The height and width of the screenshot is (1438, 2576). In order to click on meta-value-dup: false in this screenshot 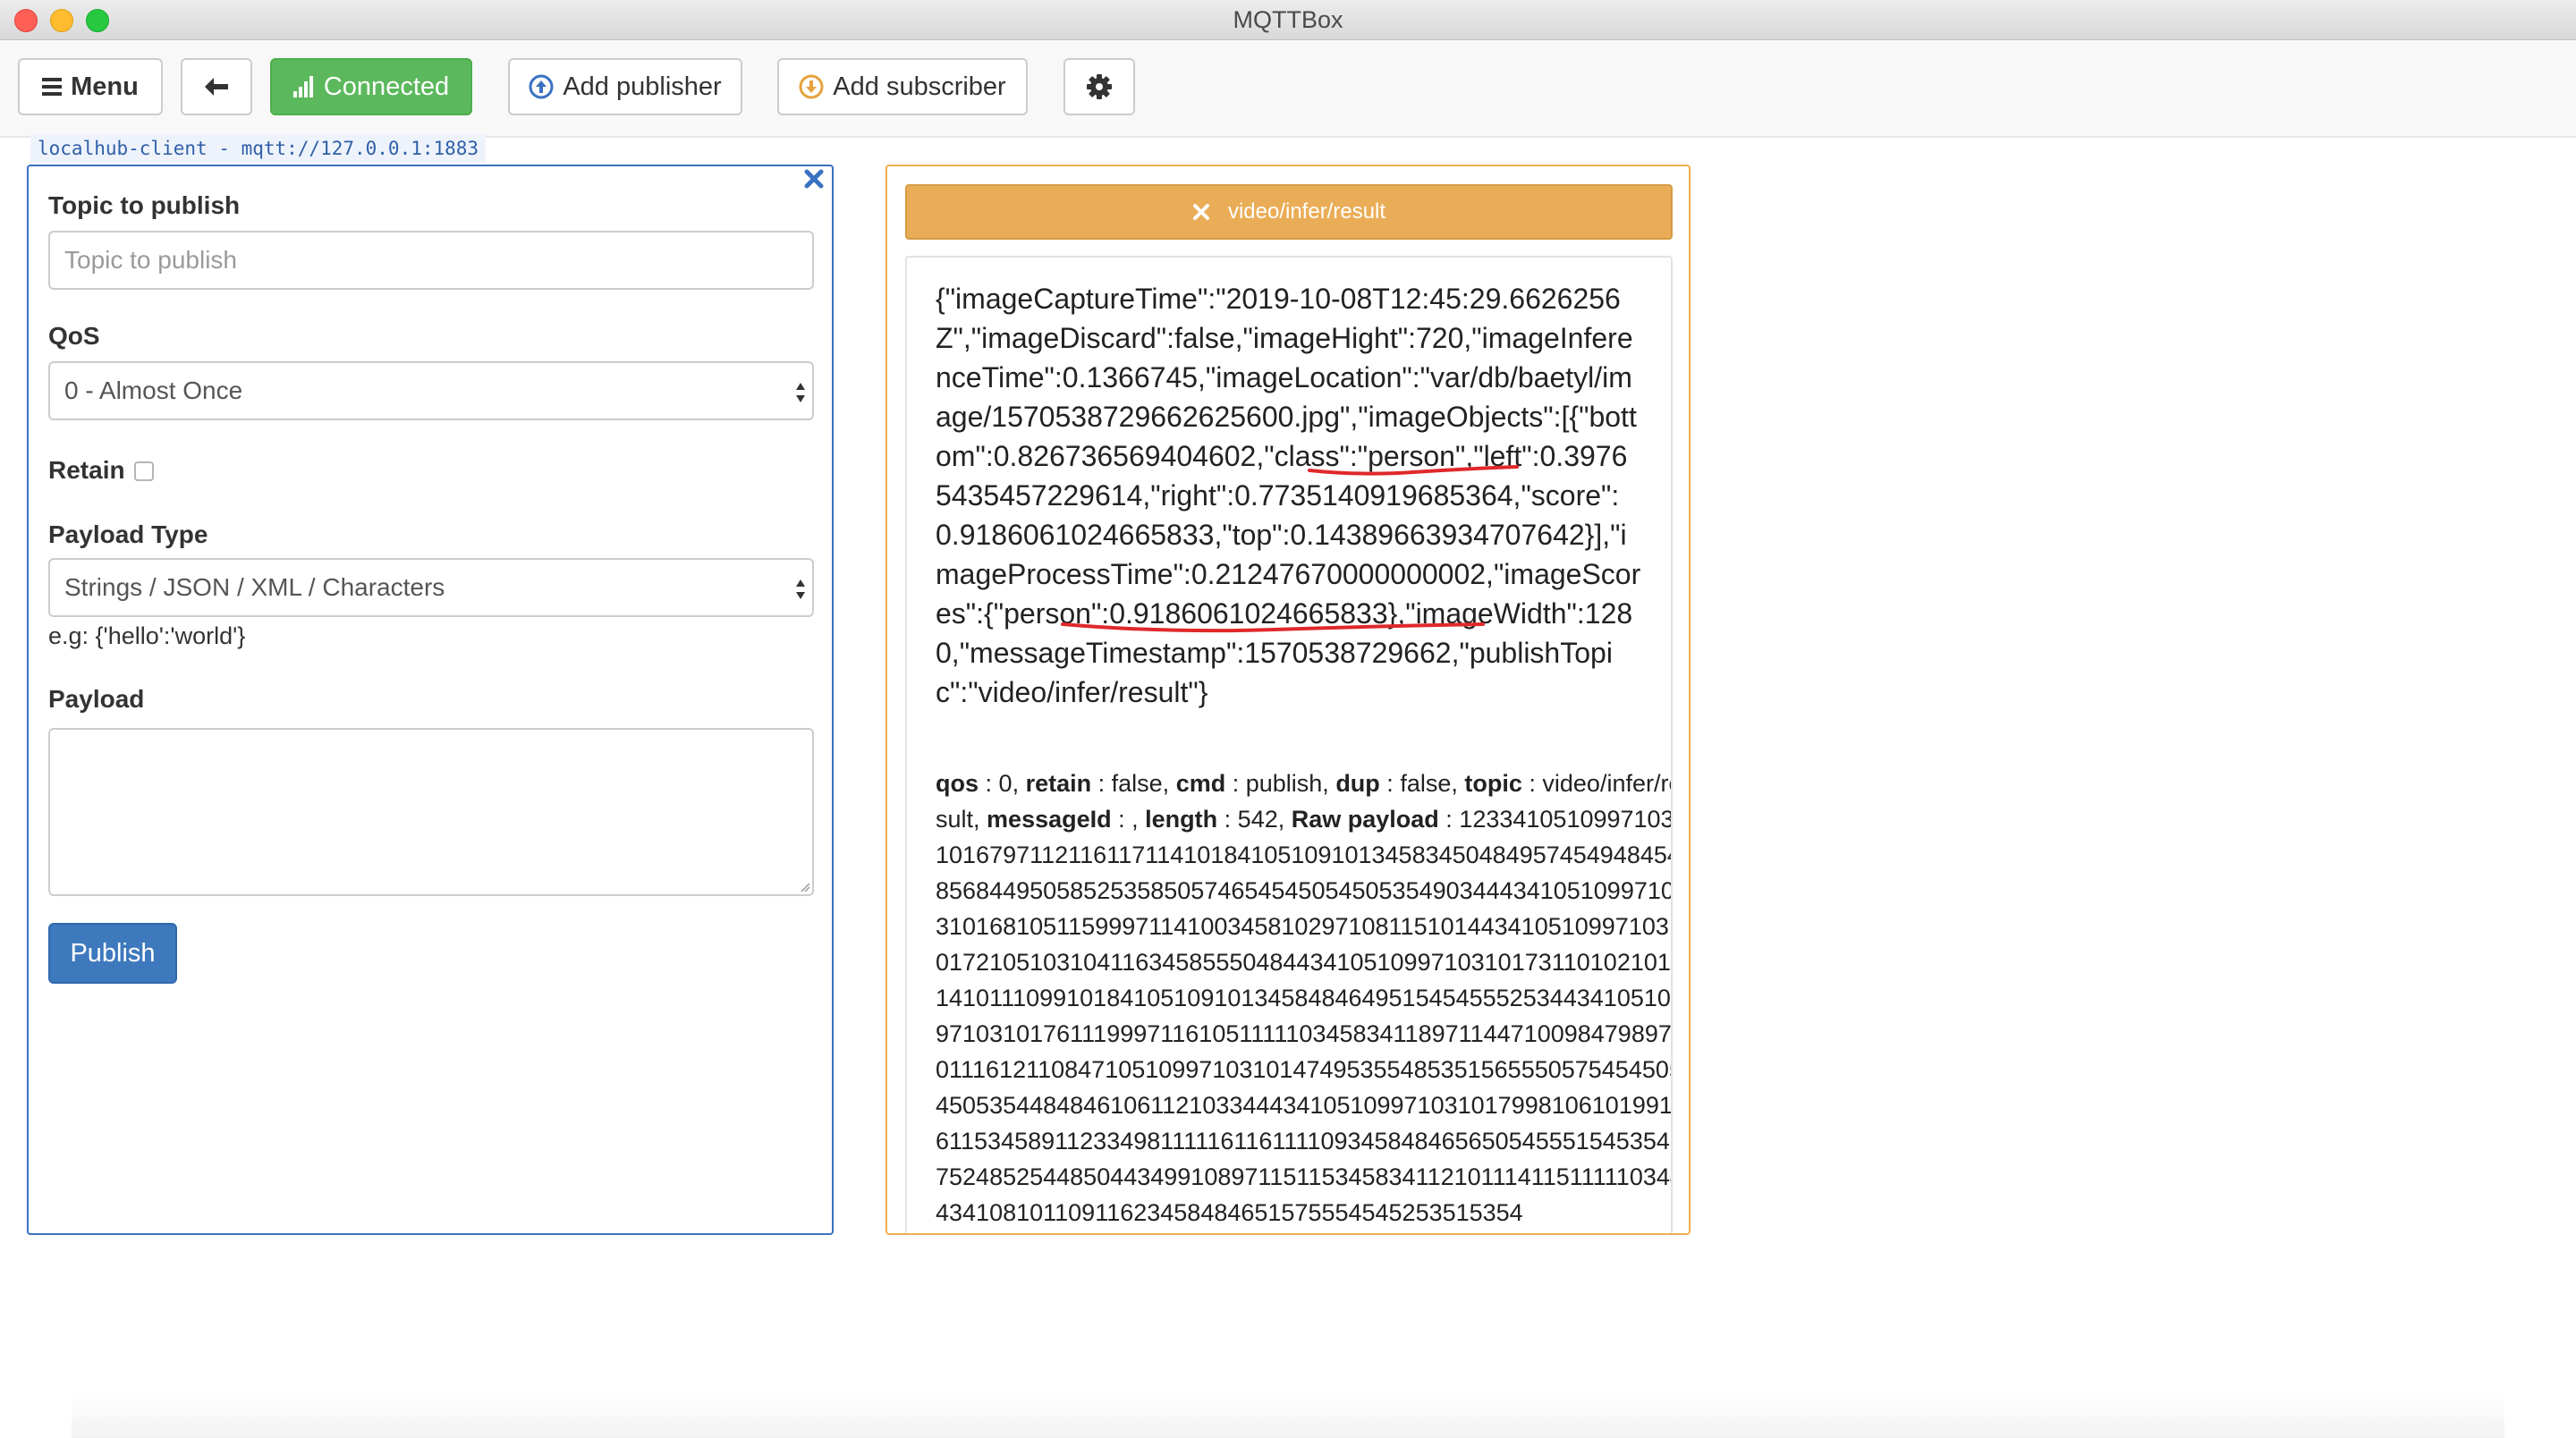, I will do `click(1426, 783)`.